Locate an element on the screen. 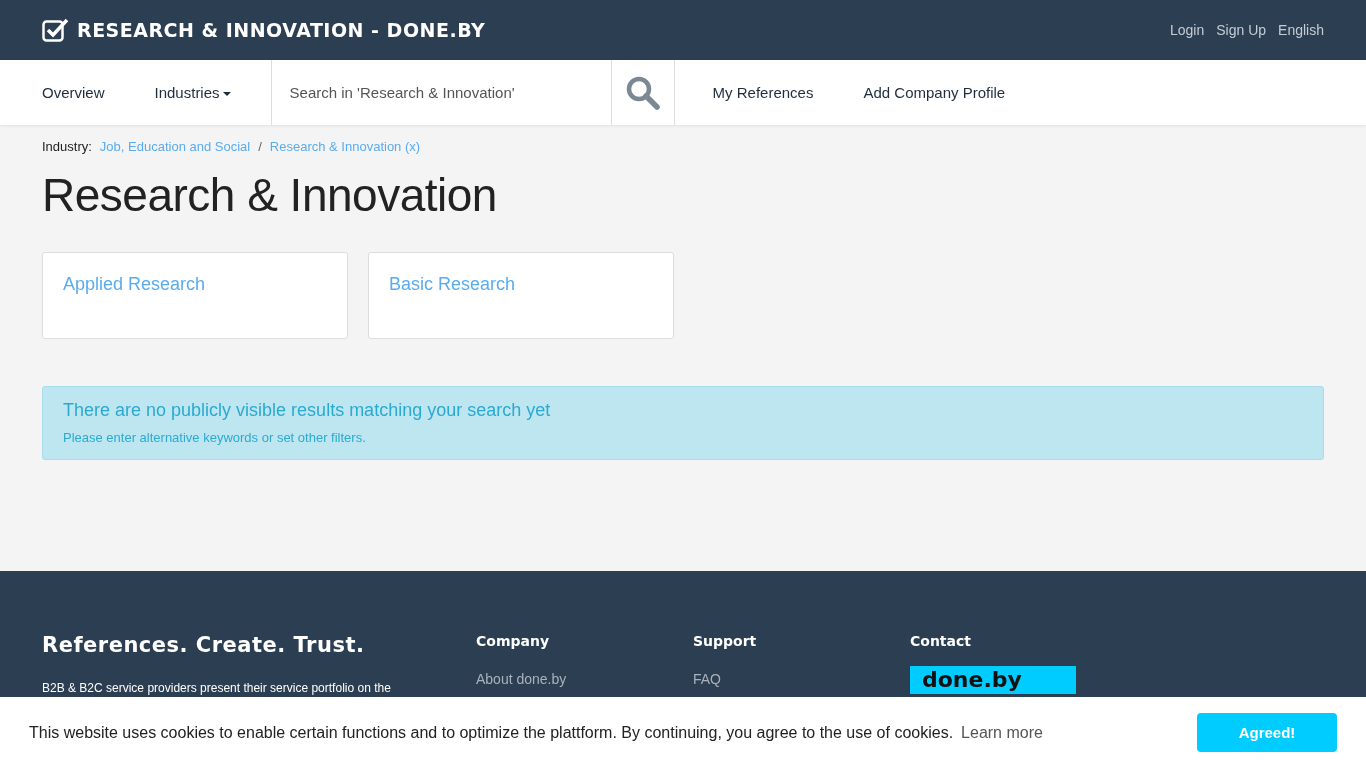 Image resolution: width=1366 pixels, height=768 pixels. footer-slogan: References. Create. Trust. is located at coordinates (204, 645).